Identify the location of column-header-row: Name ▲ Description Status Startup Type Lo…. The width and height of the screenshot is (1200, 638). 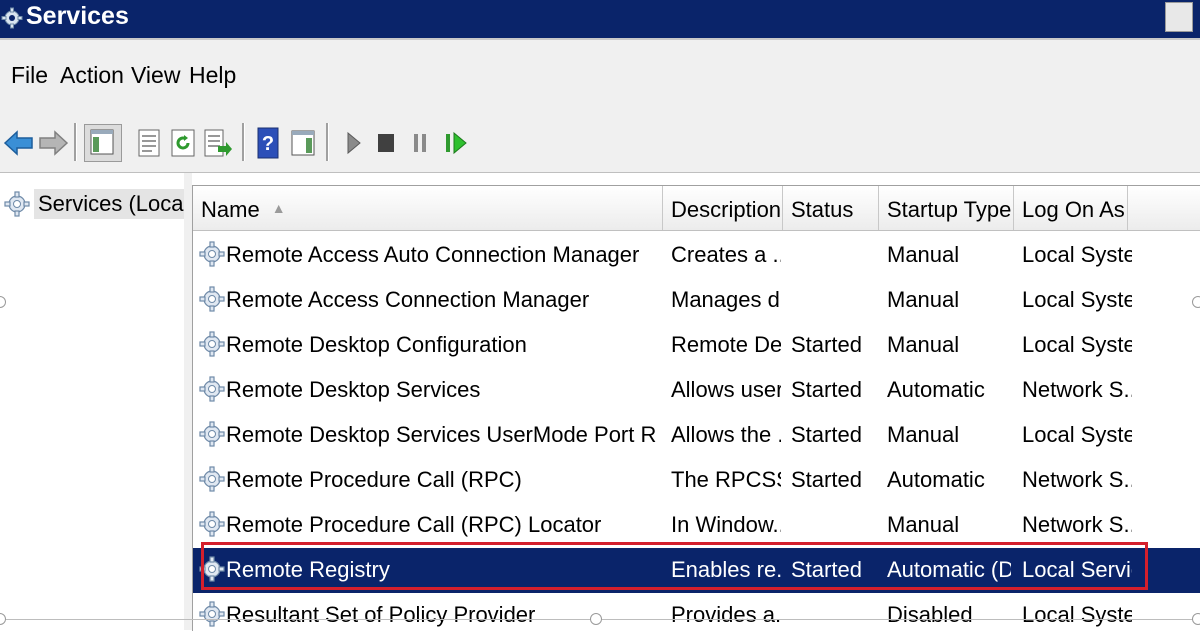
(696, 208).